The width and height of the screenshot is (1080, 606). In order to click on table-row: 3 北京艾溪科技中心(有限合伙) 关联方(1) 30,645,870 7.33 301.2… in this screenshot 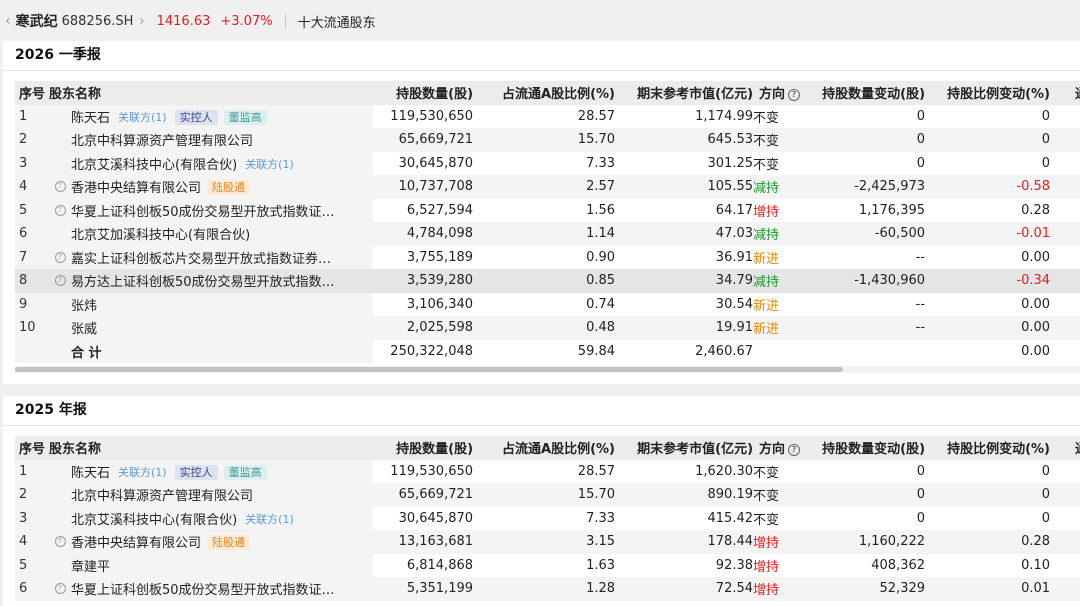, I will do `click(547, 163)`.